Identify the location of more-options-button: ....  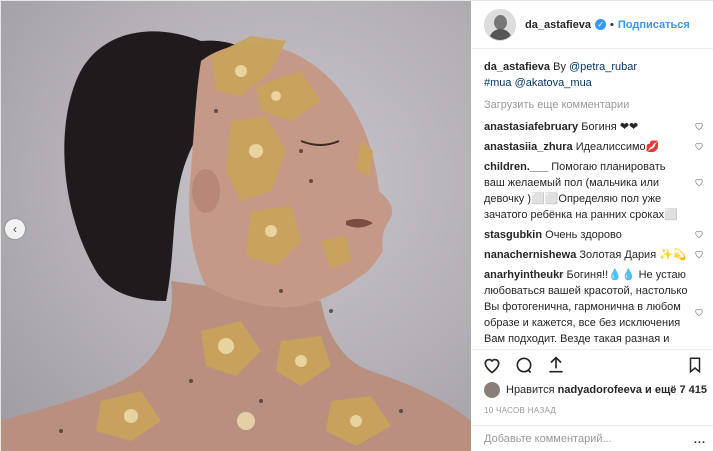
(700, 440).